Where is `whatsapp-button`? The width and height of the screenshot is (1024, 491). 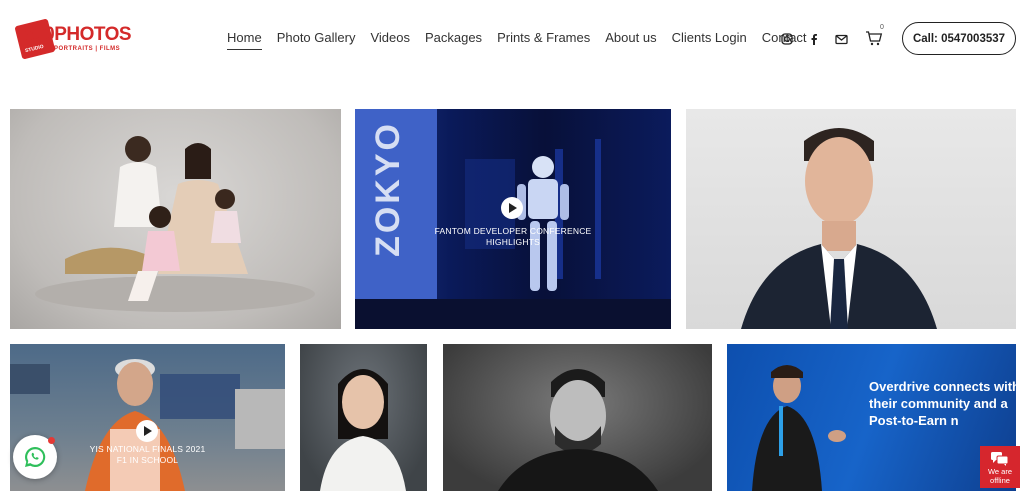
whatsapp-button is located at coordinates (35, 457).